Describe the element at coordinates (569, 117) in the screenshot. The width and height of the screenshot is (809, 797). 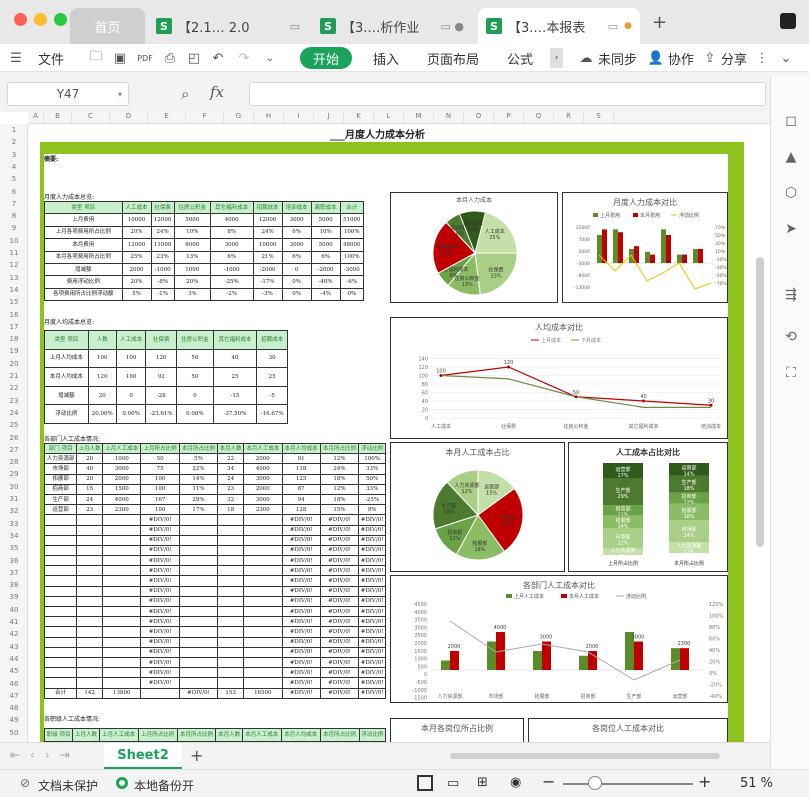
I see `column-header: R` at that location.